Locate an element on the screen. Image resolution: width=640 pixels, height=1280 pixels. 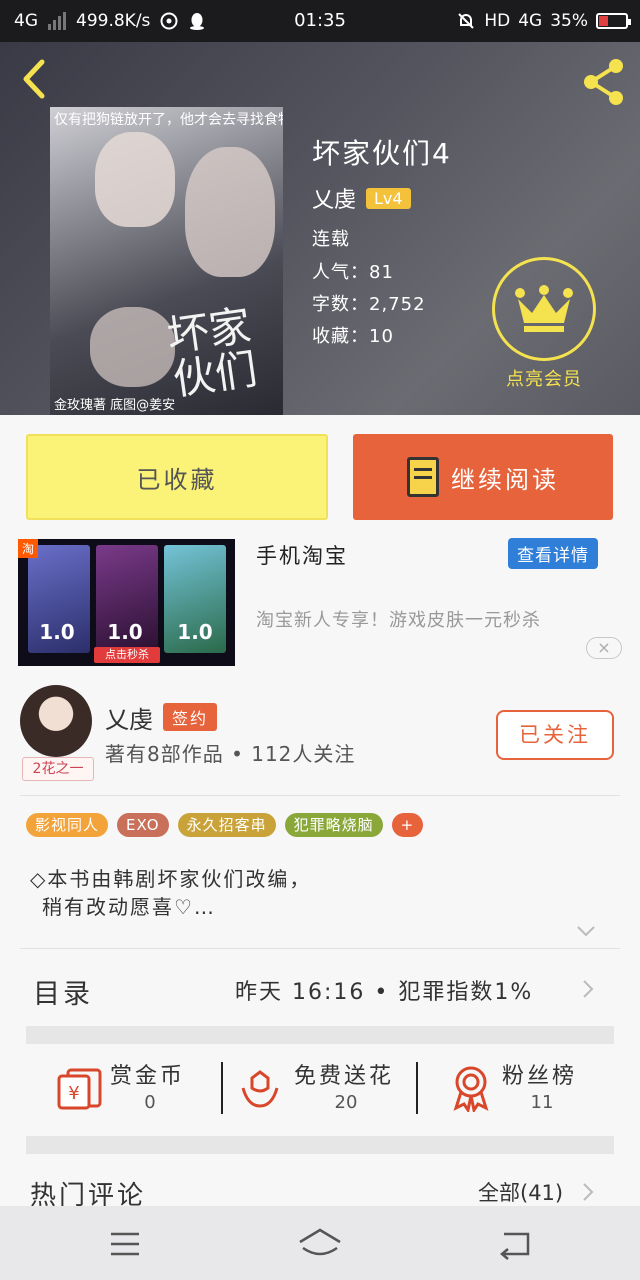
chevron-down-icon is located at coordinates (586, 931).